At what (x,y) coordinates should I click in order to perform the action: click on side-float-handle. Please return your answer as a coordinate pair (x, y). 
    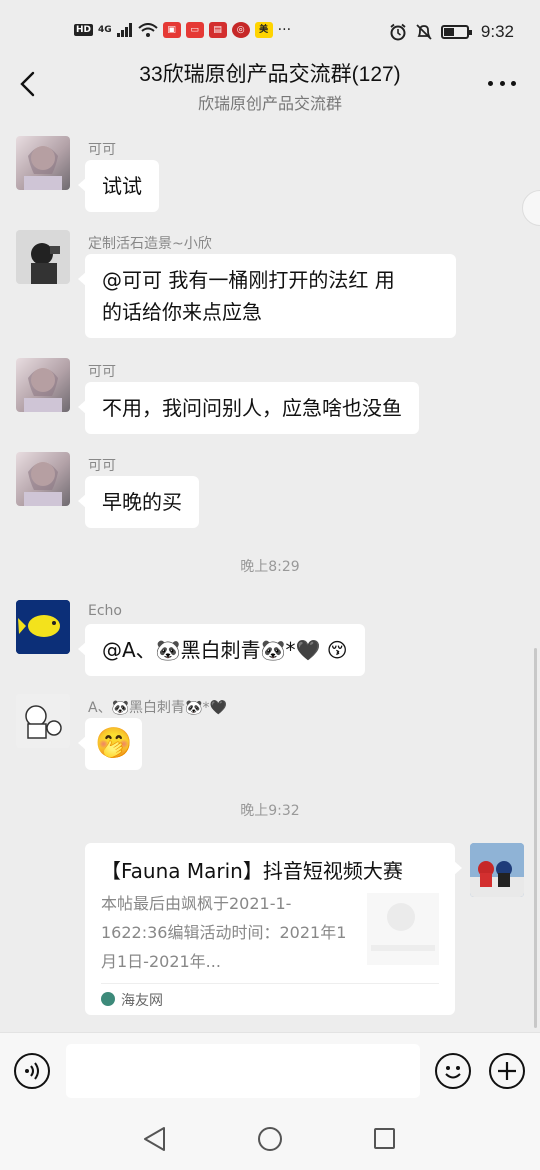
    Looking at the image, I should click on (531, 208).